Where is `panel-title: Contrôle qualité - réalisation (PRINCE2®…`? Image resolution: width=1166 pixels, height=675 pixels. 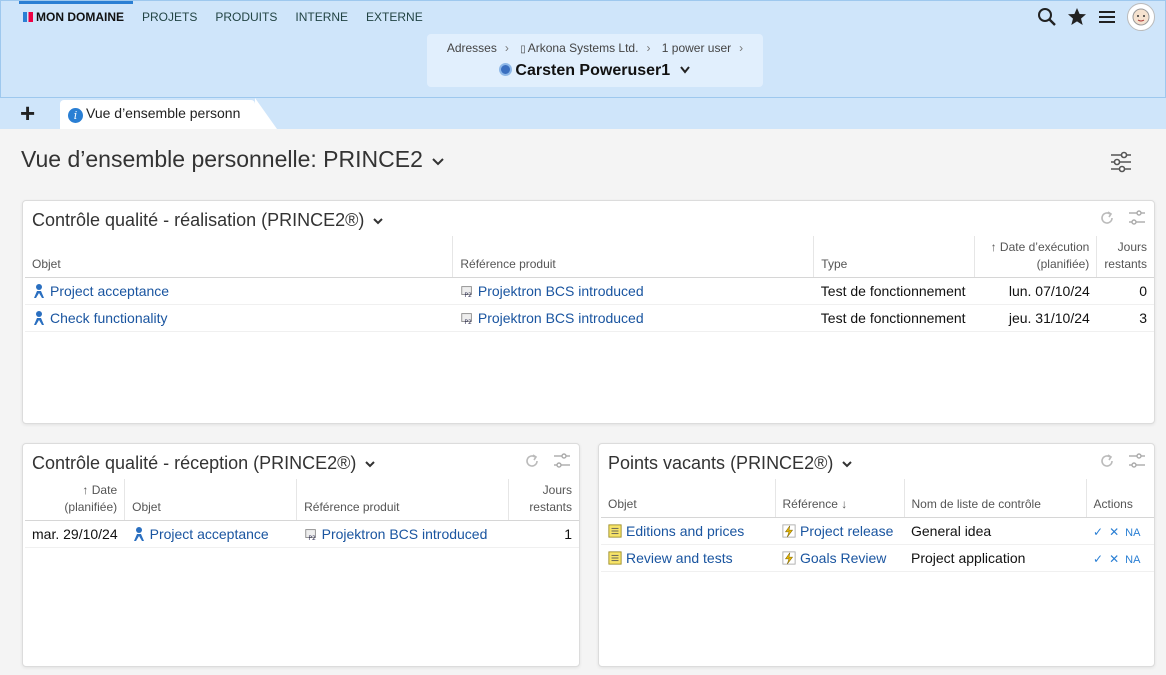 panel-title: Contrôle qualité - réalisation (PRINCE2®… is located at coordinates (208, 220).